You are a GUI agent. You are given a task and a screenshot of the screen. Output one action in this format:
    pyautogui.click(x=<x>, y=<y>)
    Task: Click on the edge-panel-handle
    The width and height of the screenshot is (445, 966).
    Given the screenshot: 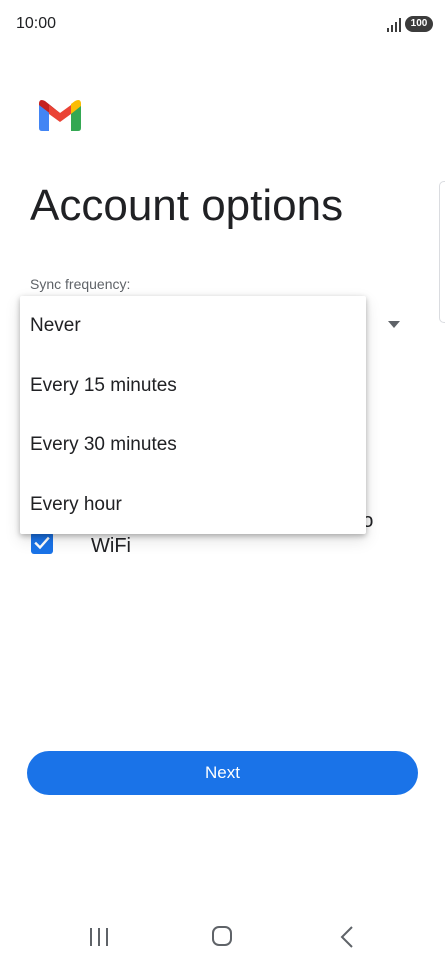 What is the action you would take?
    pyautogui.click(x=442, y=252)
    